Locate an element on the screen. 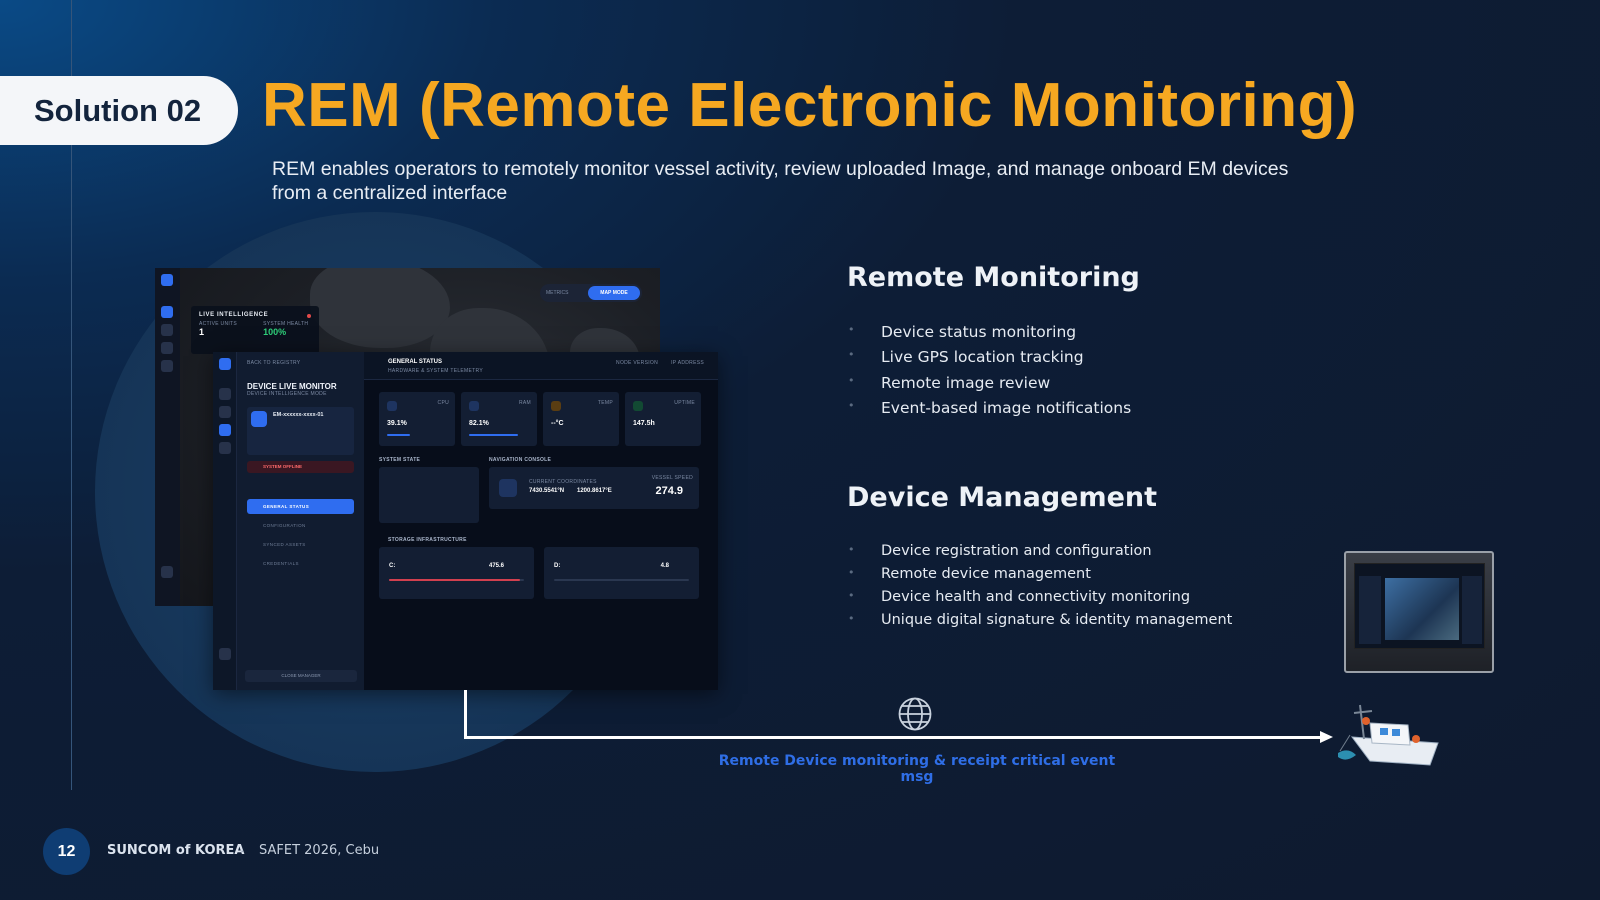  uptime-card: UPTIME 147.5h is located at coordinates (663, 419).